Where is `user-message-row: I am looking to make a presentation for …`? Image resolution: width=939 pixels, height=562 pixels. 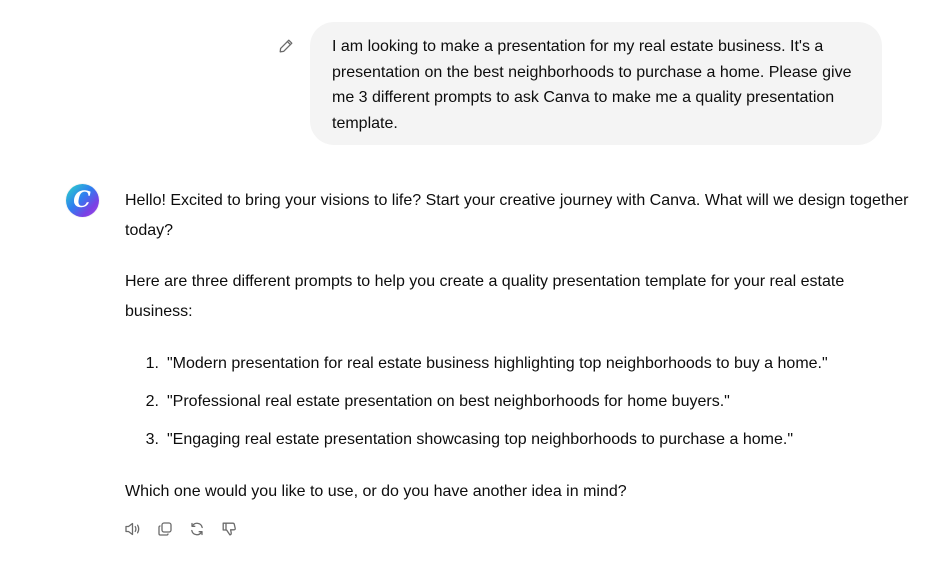
user-message-row: I am looking to make a presentation for … is located at coordinates (576, 83).